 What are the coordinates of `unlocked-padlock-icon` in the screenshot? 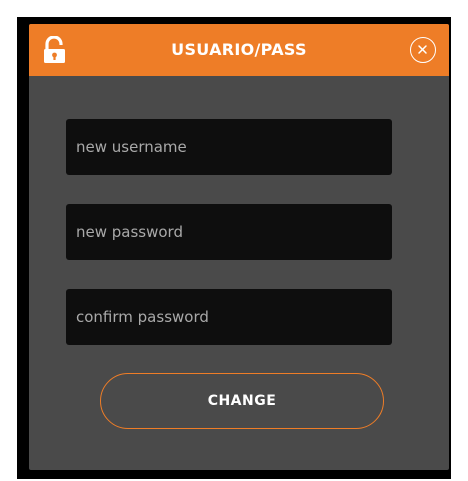 It's located at (55, 49).